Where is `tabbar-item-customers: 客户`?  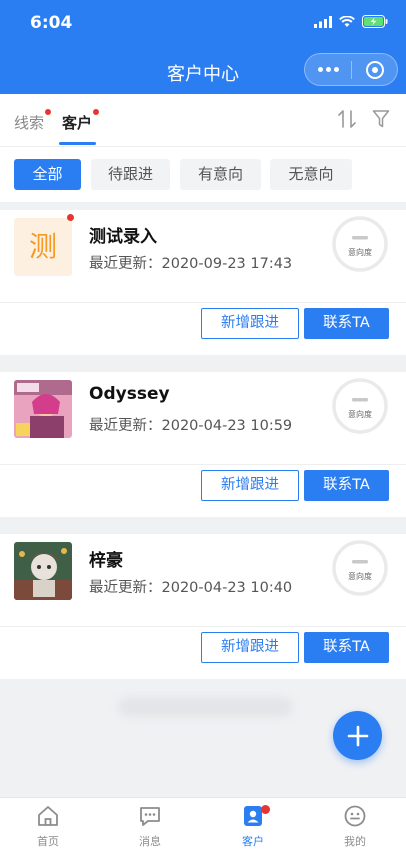 tabbar-item-customers: 客户 is located at coordinates (253, 826).